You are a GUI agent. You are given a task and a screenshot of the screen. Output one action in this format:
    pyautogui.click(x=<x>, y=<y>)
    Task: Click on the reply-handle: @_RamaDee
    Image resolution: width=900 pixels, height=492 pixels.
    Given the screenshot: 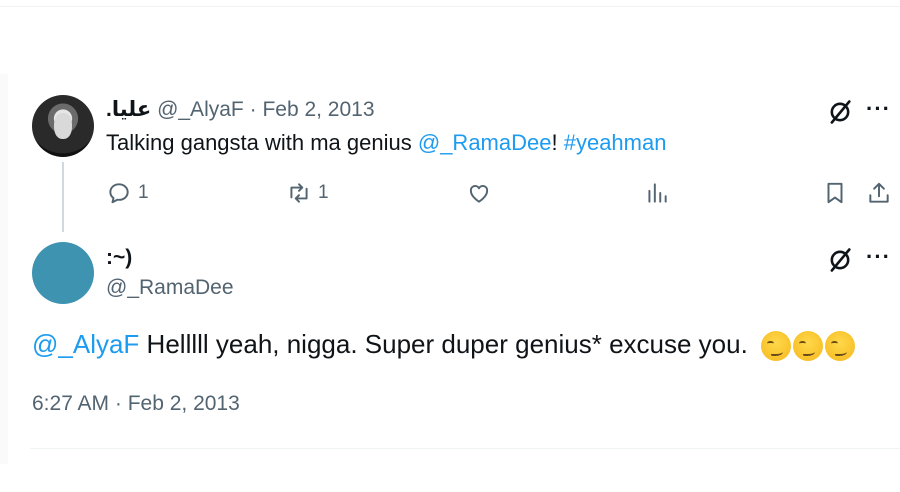 What is the action you would take?
    pyautogui.click(x=170, y=288)
    